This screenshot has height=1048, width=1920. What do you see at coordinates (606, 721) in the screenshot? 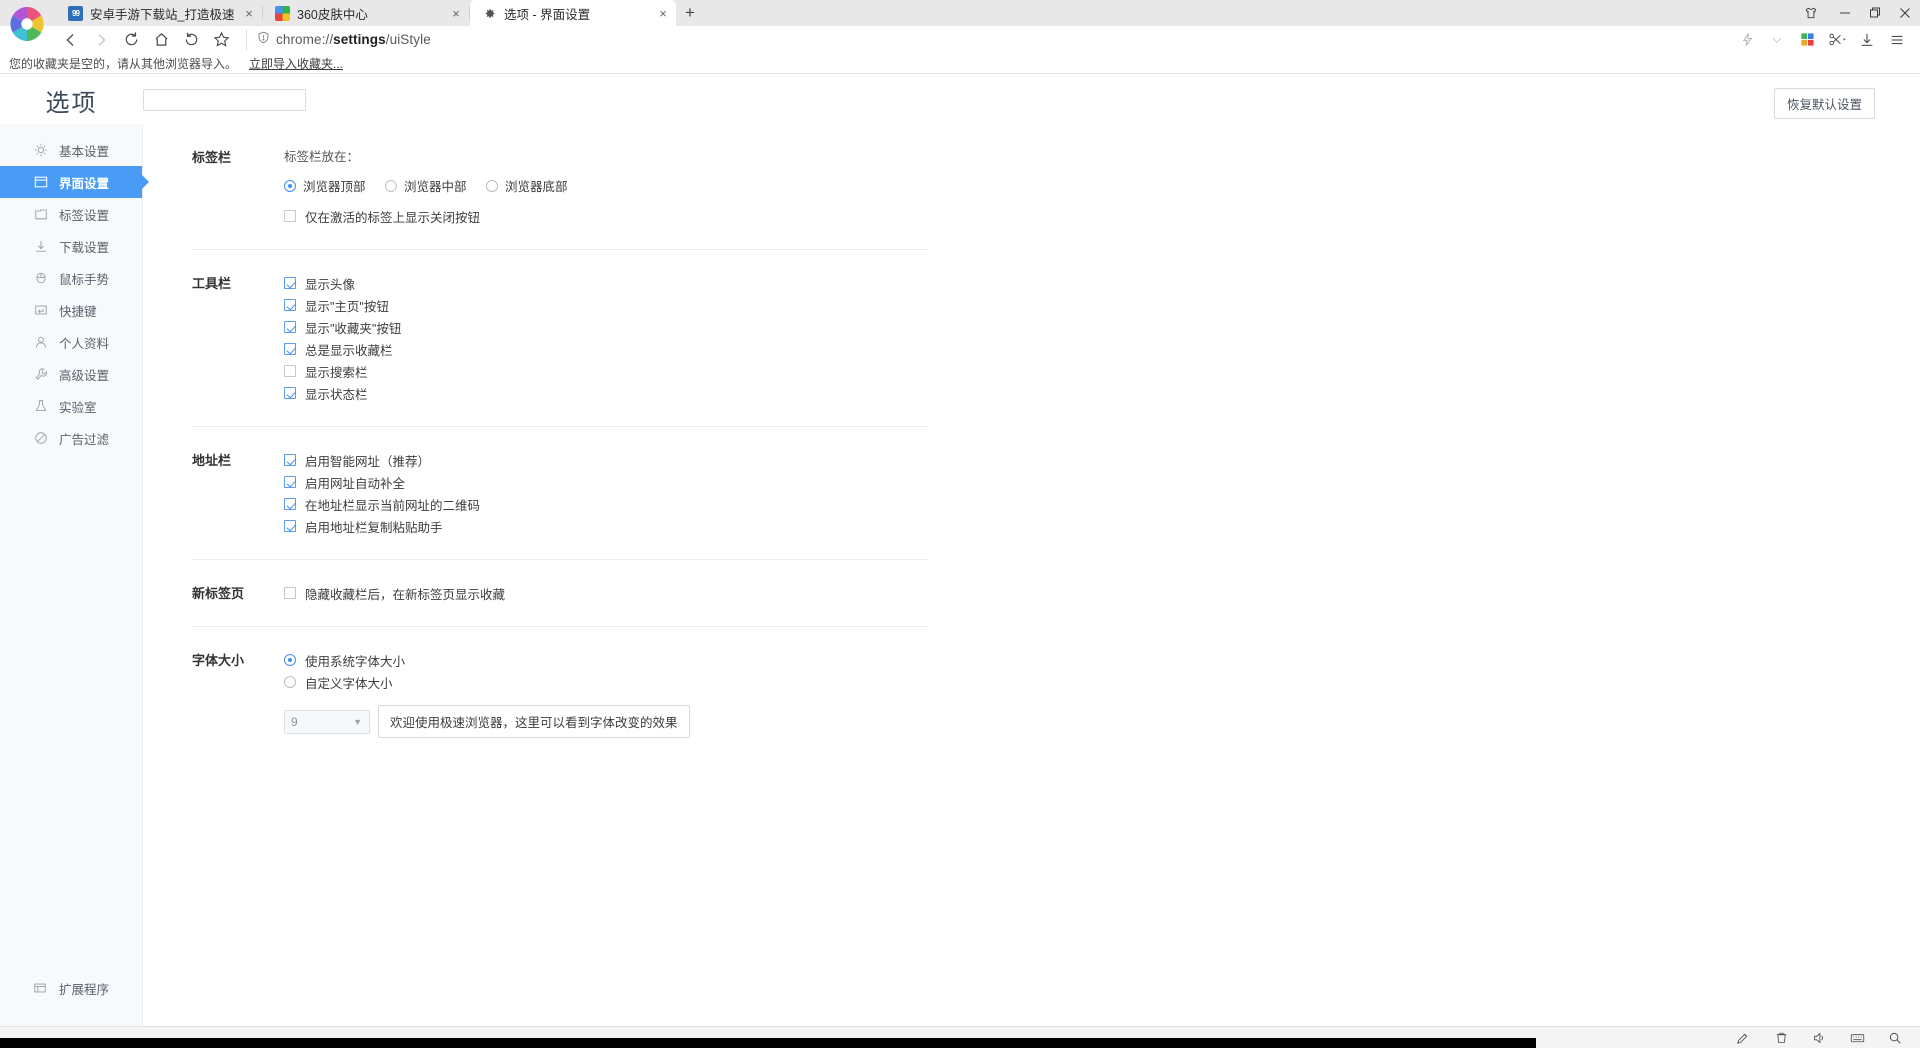
I see `font-size-controls: 9 ▼ 欢迎使用极速浏览器，这里可以看到字体改变的效果` at bounding box center [606, 721].